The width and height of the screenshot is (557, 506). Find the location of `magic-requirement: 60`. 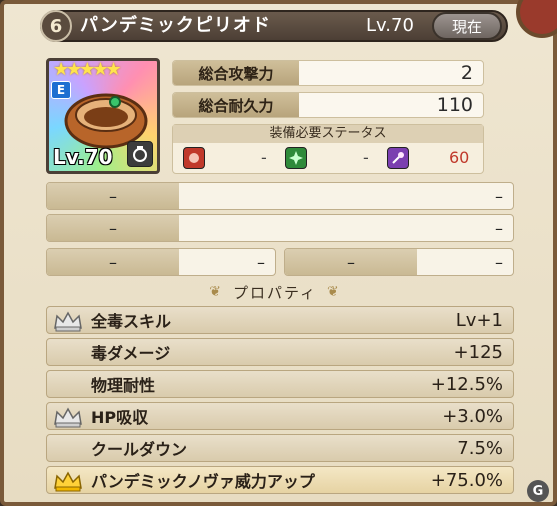

magic-requirement: 60 is located at coordinates (459, 157).